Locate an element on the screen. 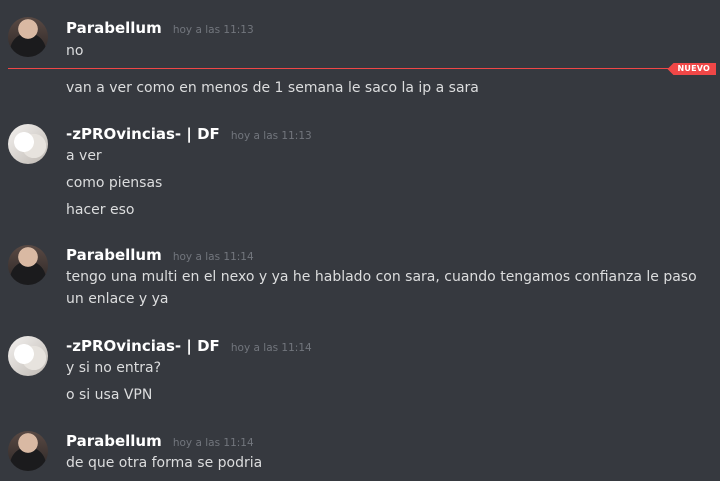  message-text: y si no entra? is located at coordinates (113, 368).